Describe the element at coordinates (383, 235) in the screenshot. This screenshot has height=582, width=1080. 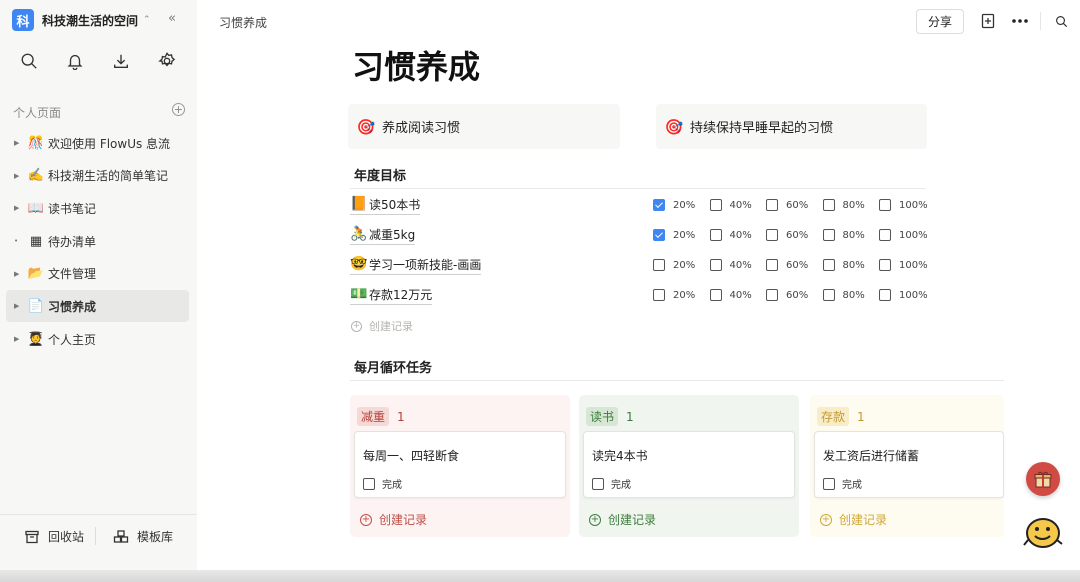
I see `goal-name: 🚴 减重5kg` at that location.